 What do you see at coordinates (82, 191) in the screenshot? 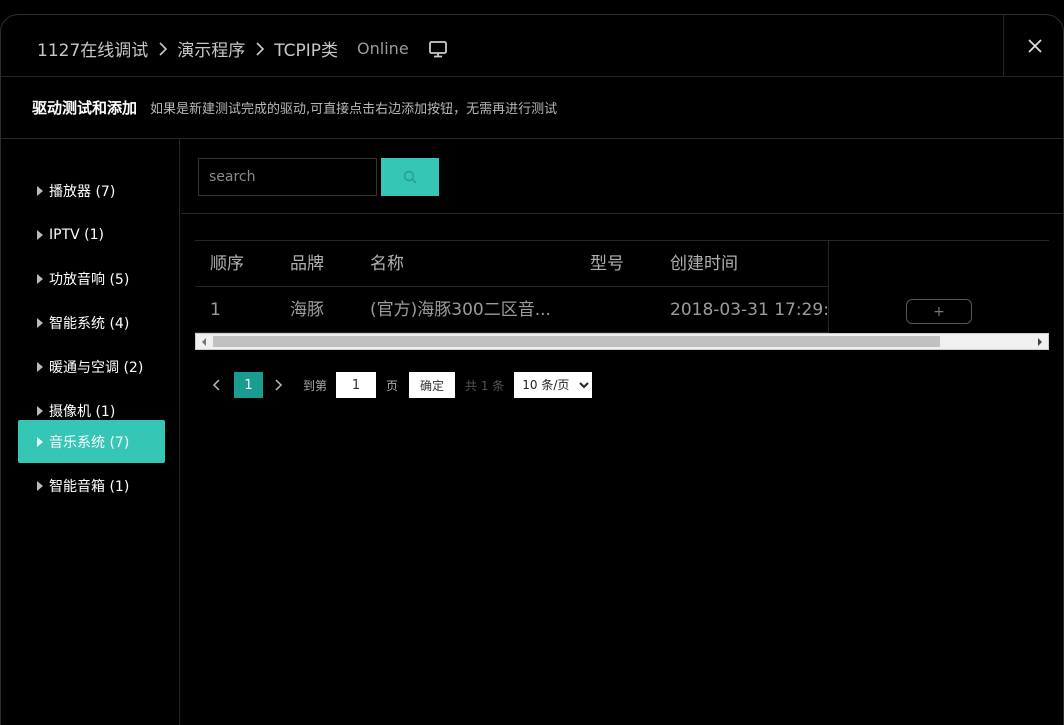
I see `sidebar-item-label: 播放器 (7)` at bounding box center [82, 191].